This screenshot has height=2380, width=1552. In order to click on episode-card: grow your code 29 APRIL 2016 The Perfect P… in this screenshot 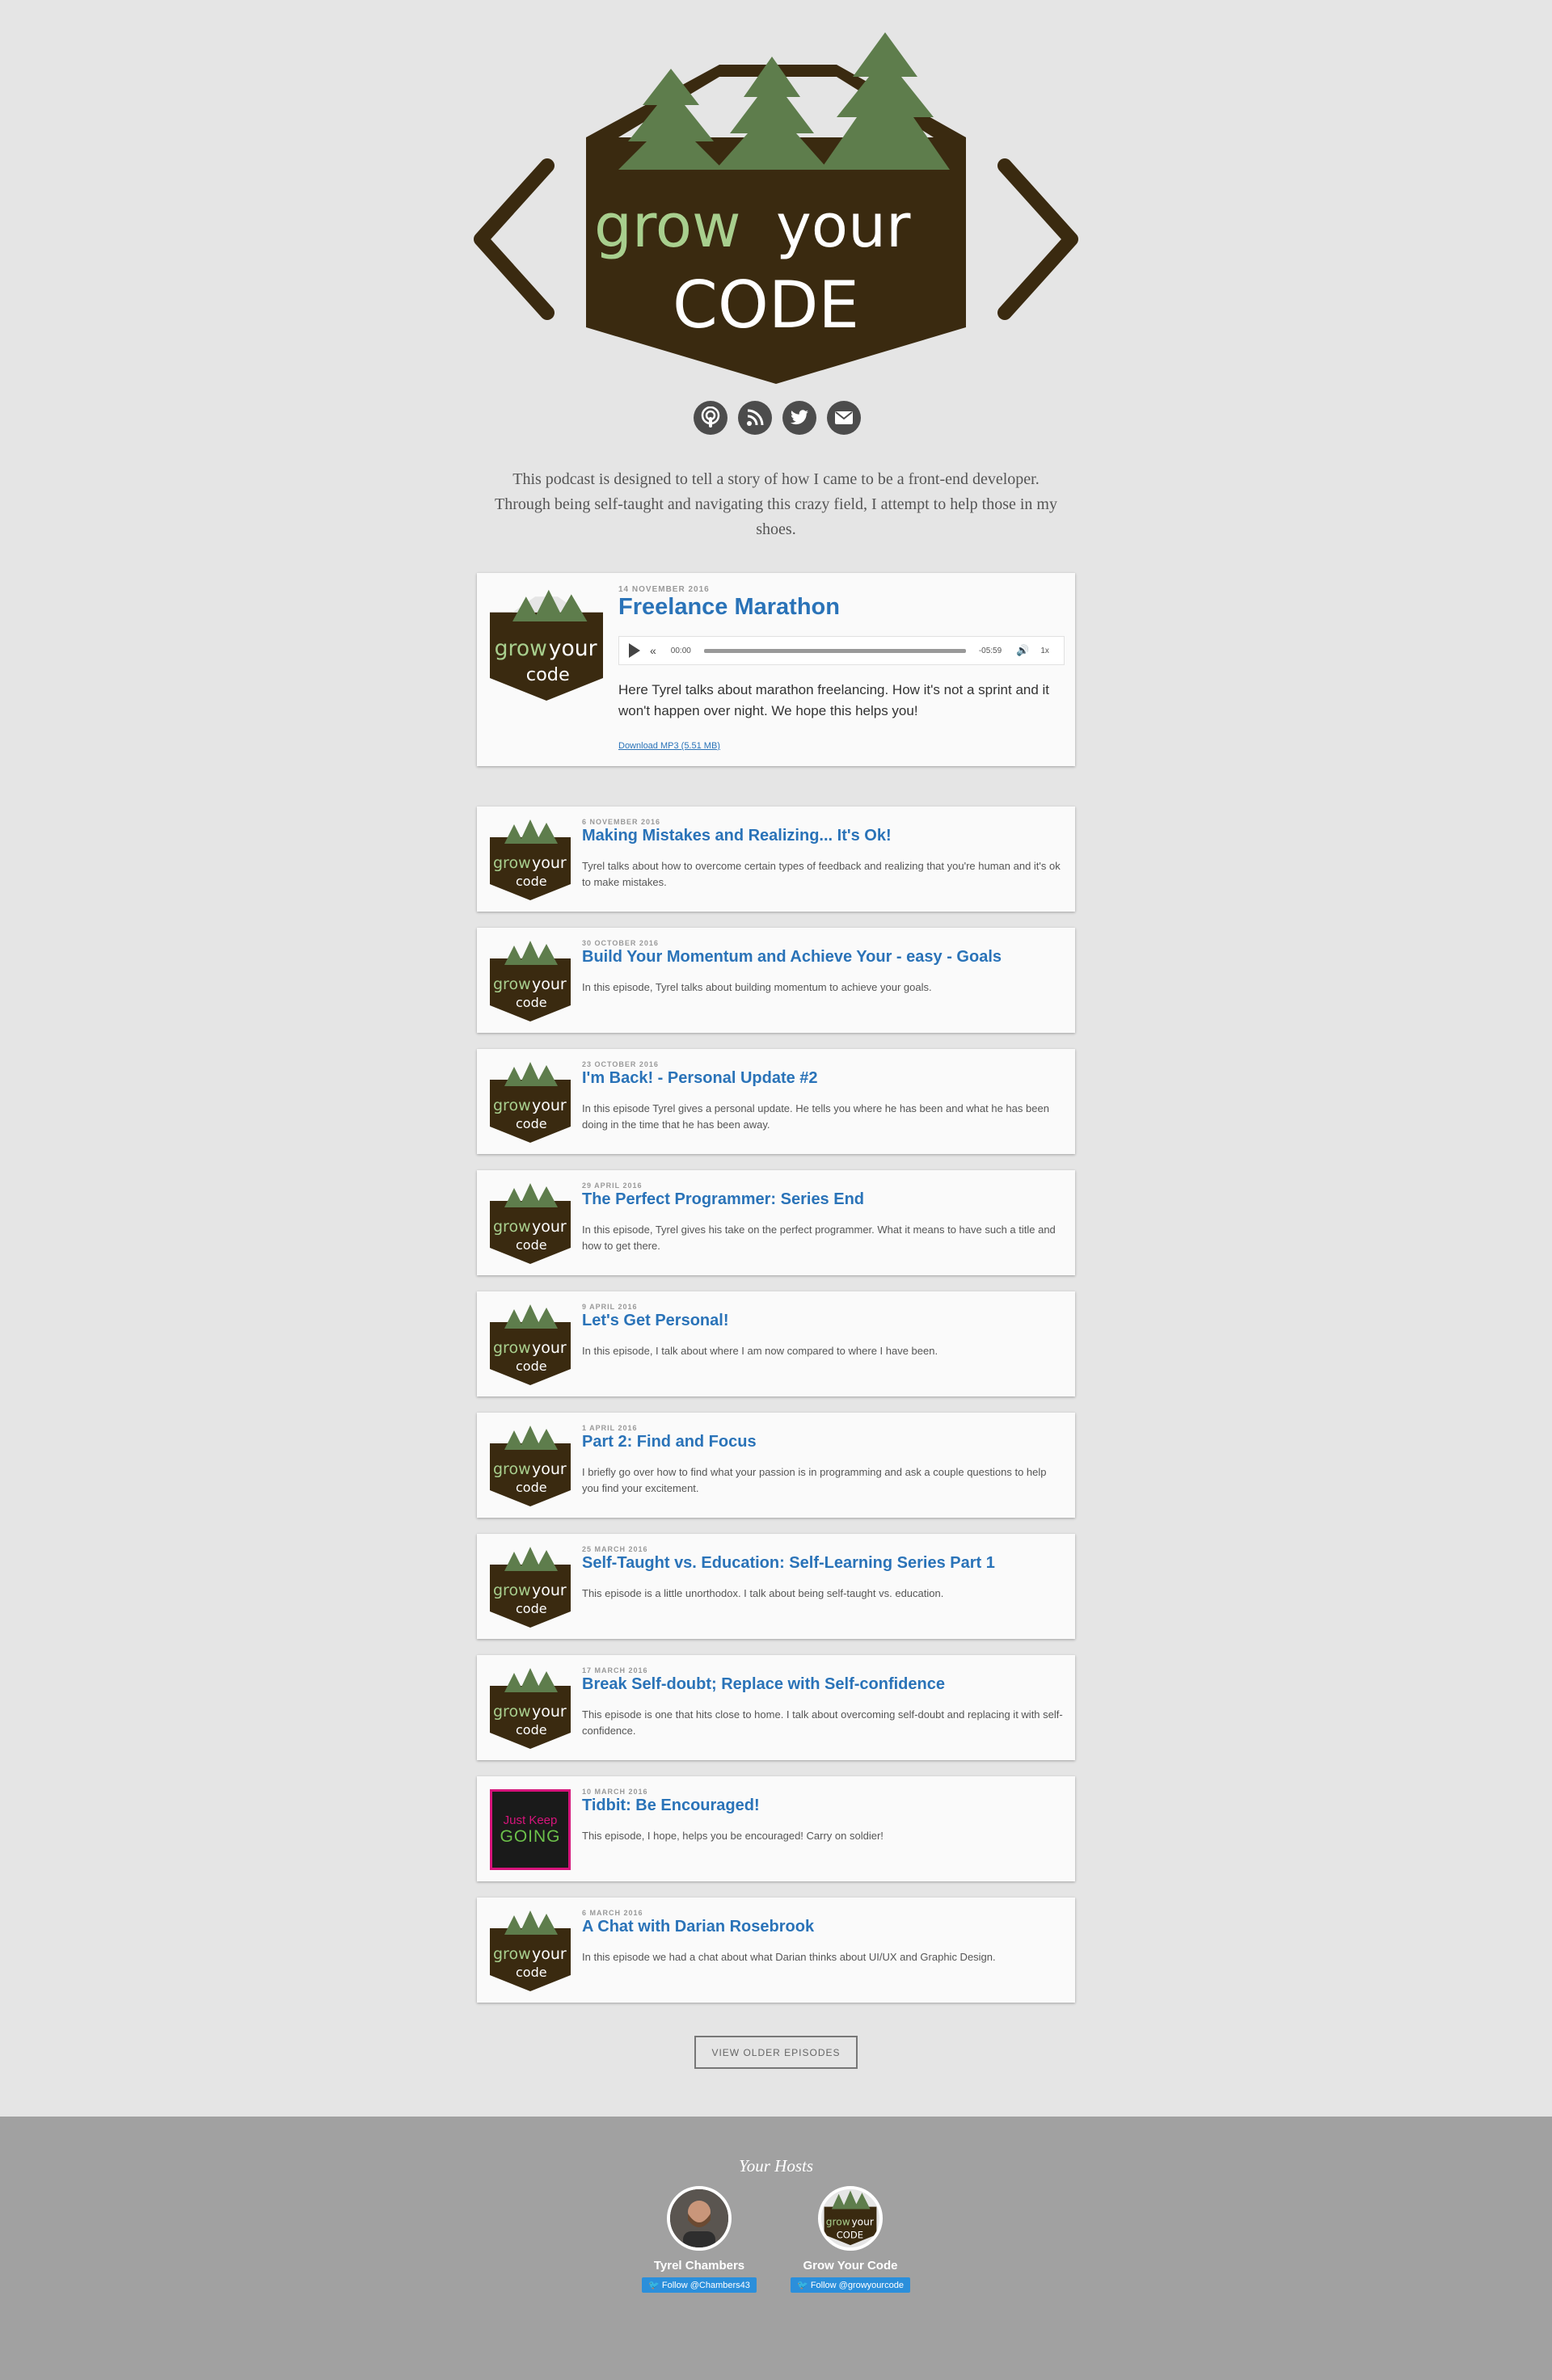, I will do `click(776, 1222)`.